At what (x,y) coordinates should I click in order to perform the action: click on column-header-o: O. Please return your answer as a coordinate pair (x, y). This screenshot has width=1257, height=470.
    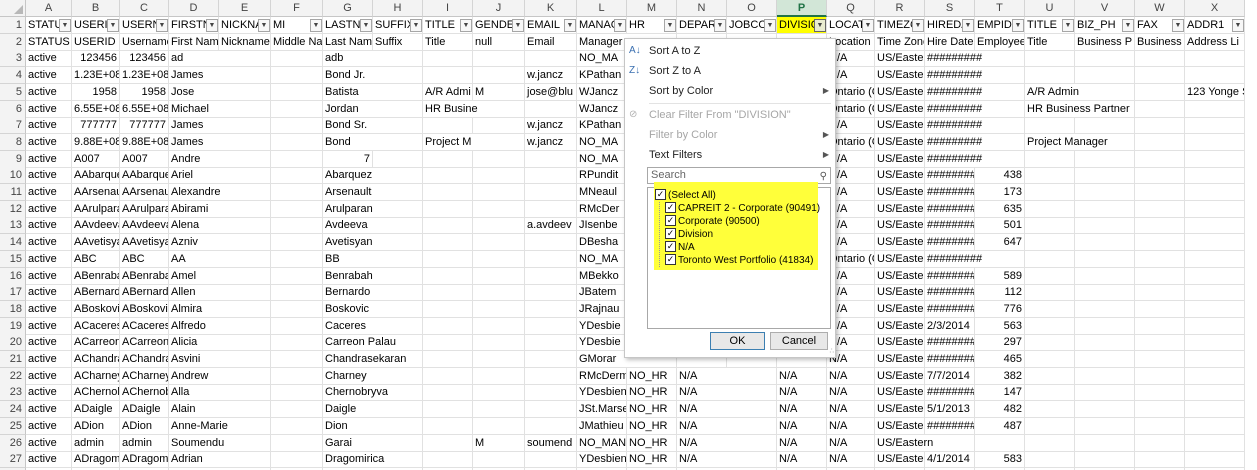
    Looking at the image, I should click on (752, 8).